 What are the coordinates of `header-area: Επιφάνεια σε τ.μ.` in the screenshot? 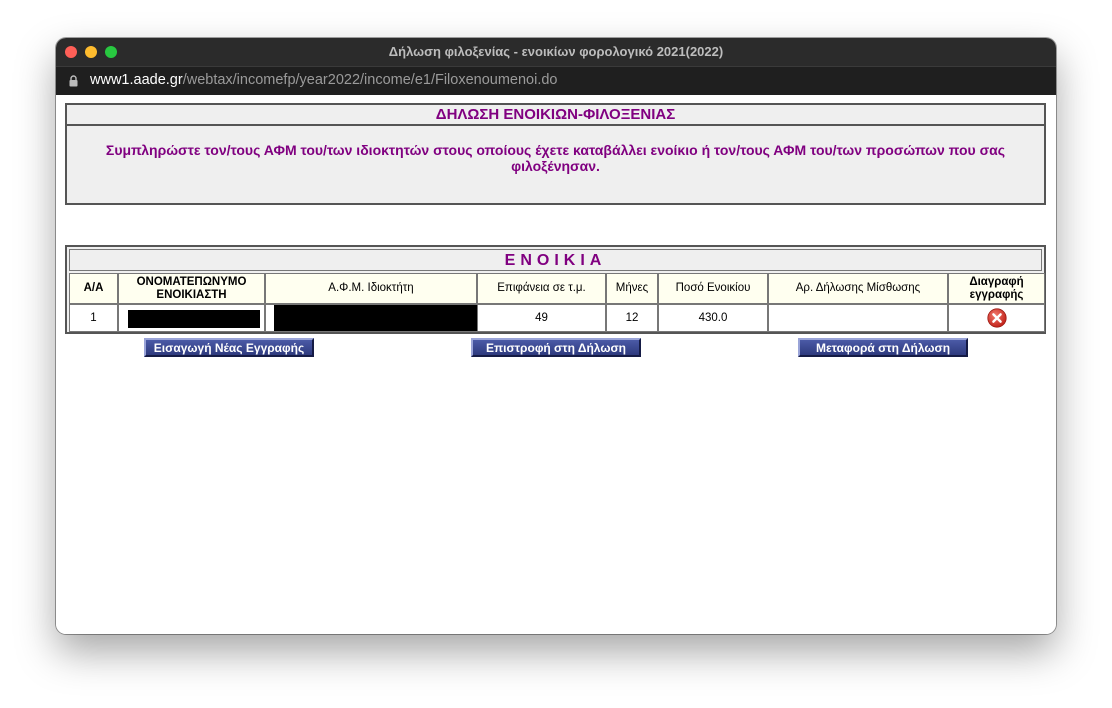 It's located at (541, 288).